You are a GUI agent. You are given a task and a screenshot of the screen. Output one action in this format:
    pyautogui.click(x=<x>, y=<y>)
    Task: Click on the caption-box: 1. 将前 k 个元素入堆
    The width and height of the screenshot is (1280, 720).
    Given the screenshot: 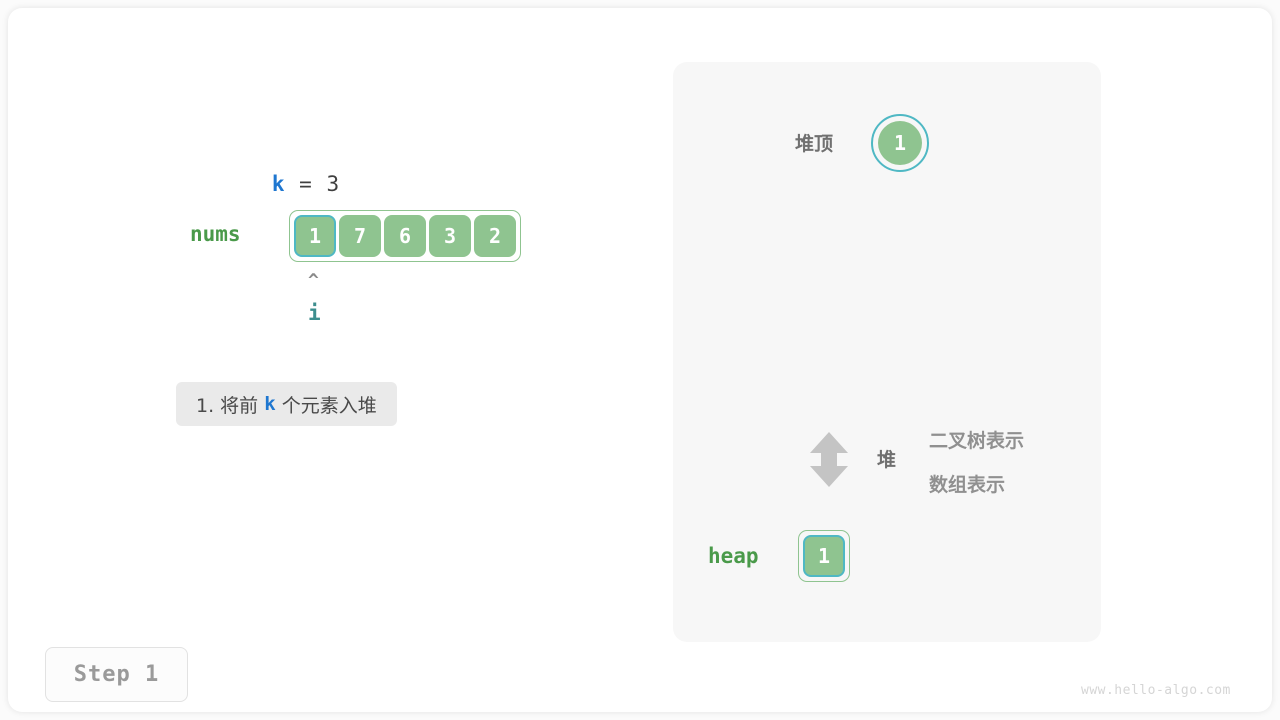 What is the action you would take?
    pyautogui.click(x=286, y=404)
    